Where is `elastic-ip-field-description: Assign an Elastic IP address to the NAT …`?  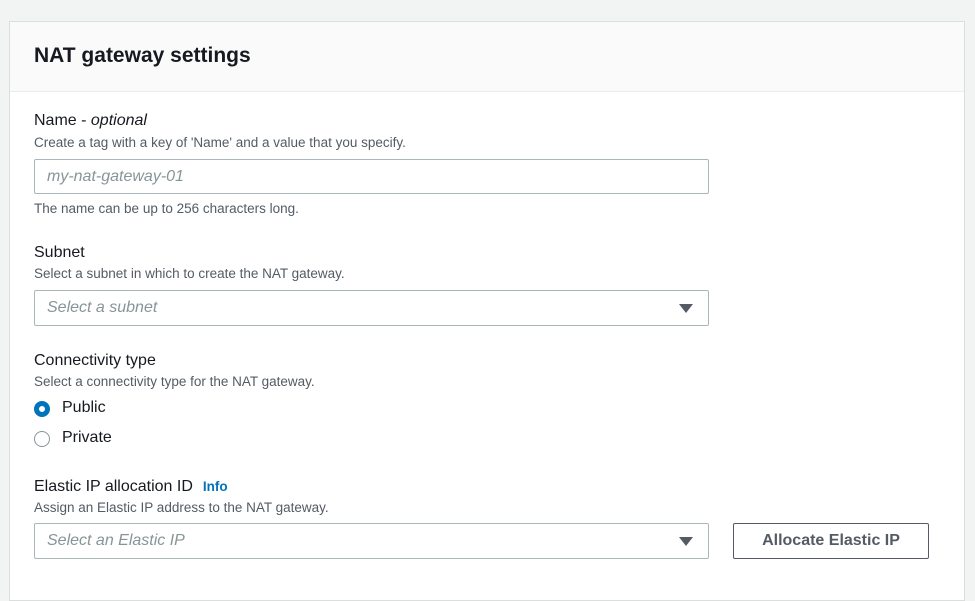 elastic-ip-field-description: Assign an Elastic IP address to the NAT … is located at coordinates (181, 507).